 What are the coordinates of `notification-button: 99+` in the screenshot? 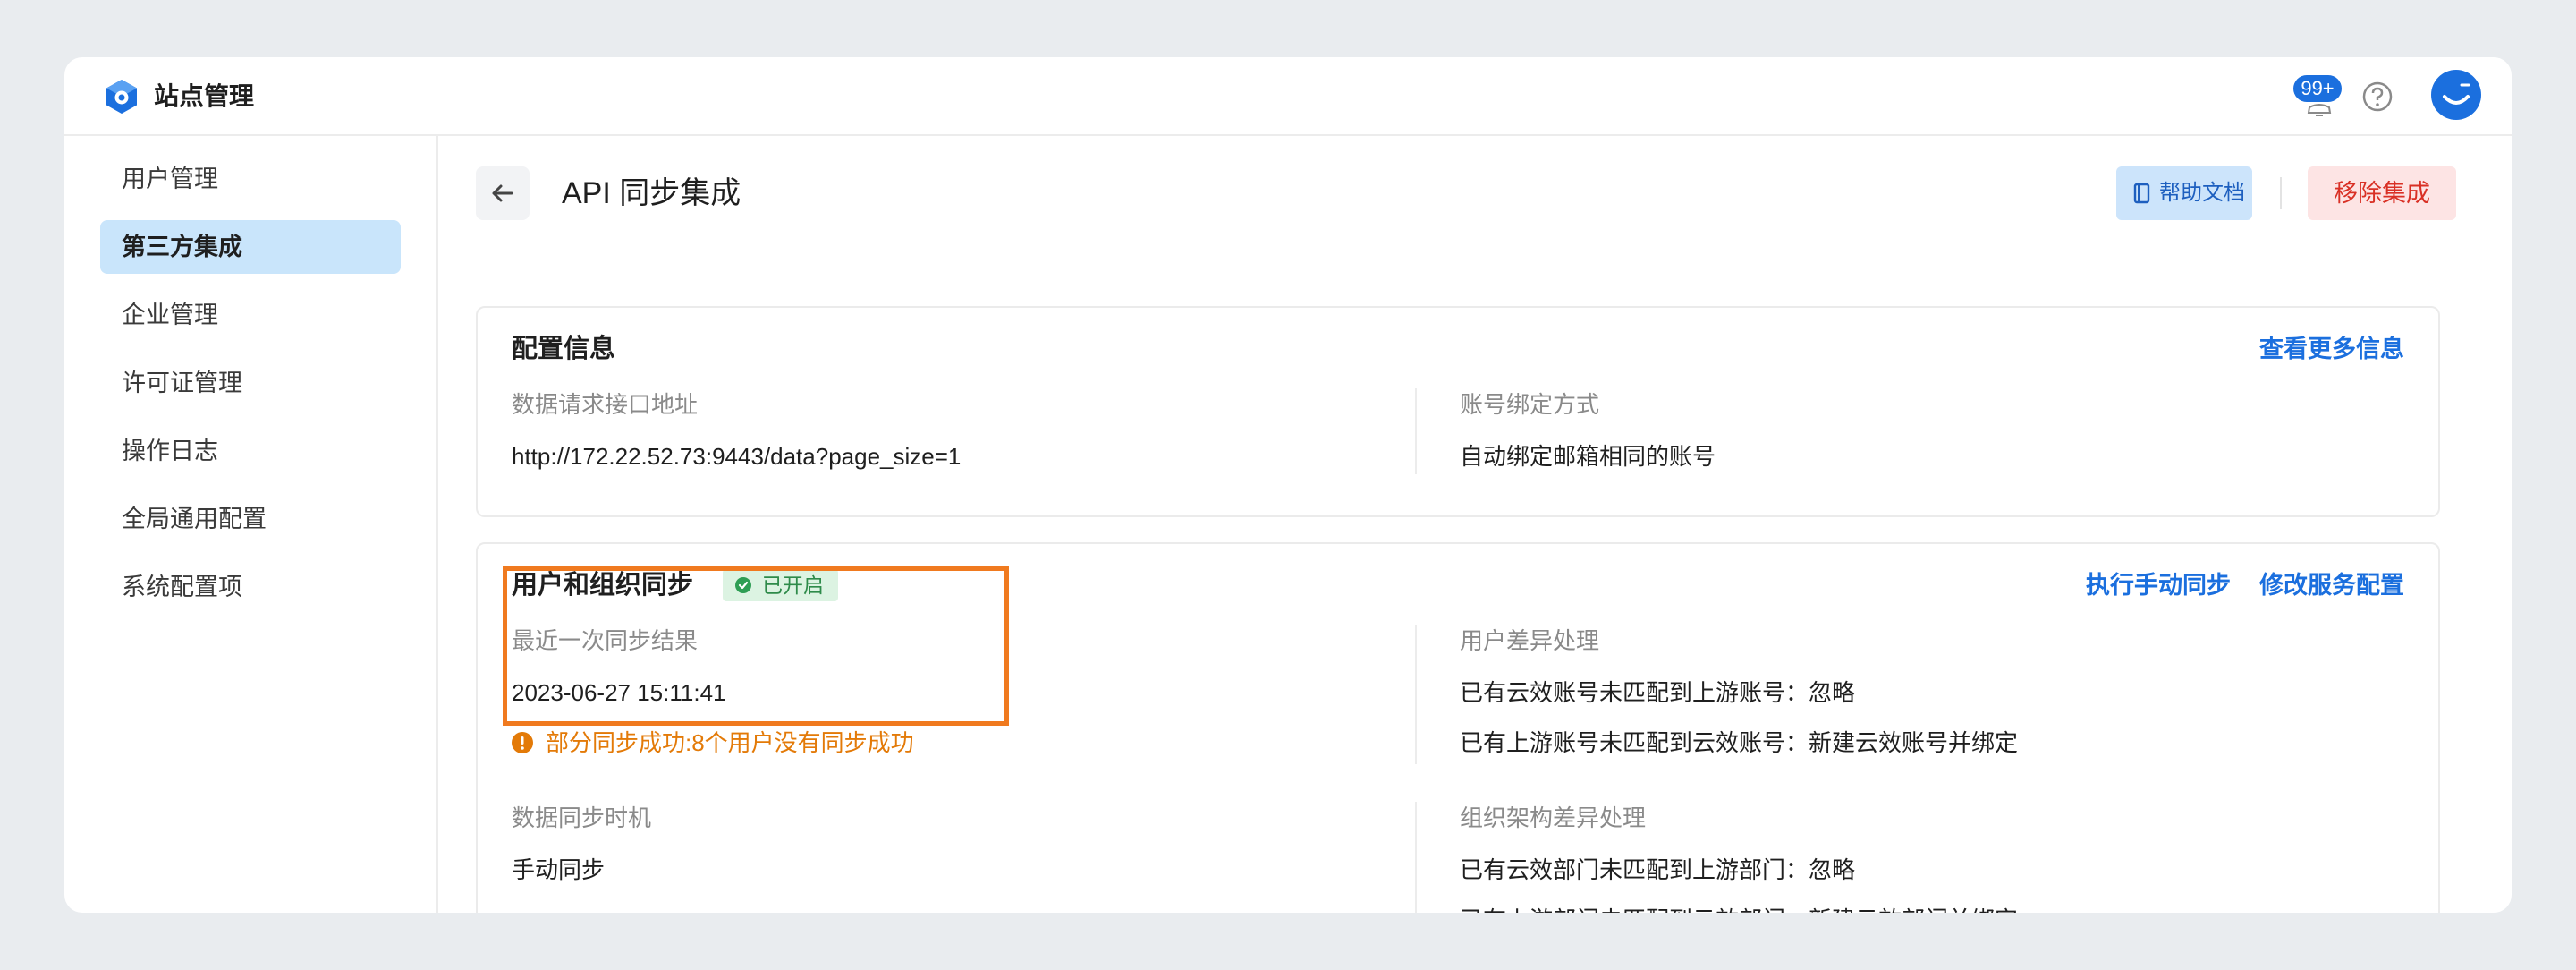 It's located at (2322, 98).